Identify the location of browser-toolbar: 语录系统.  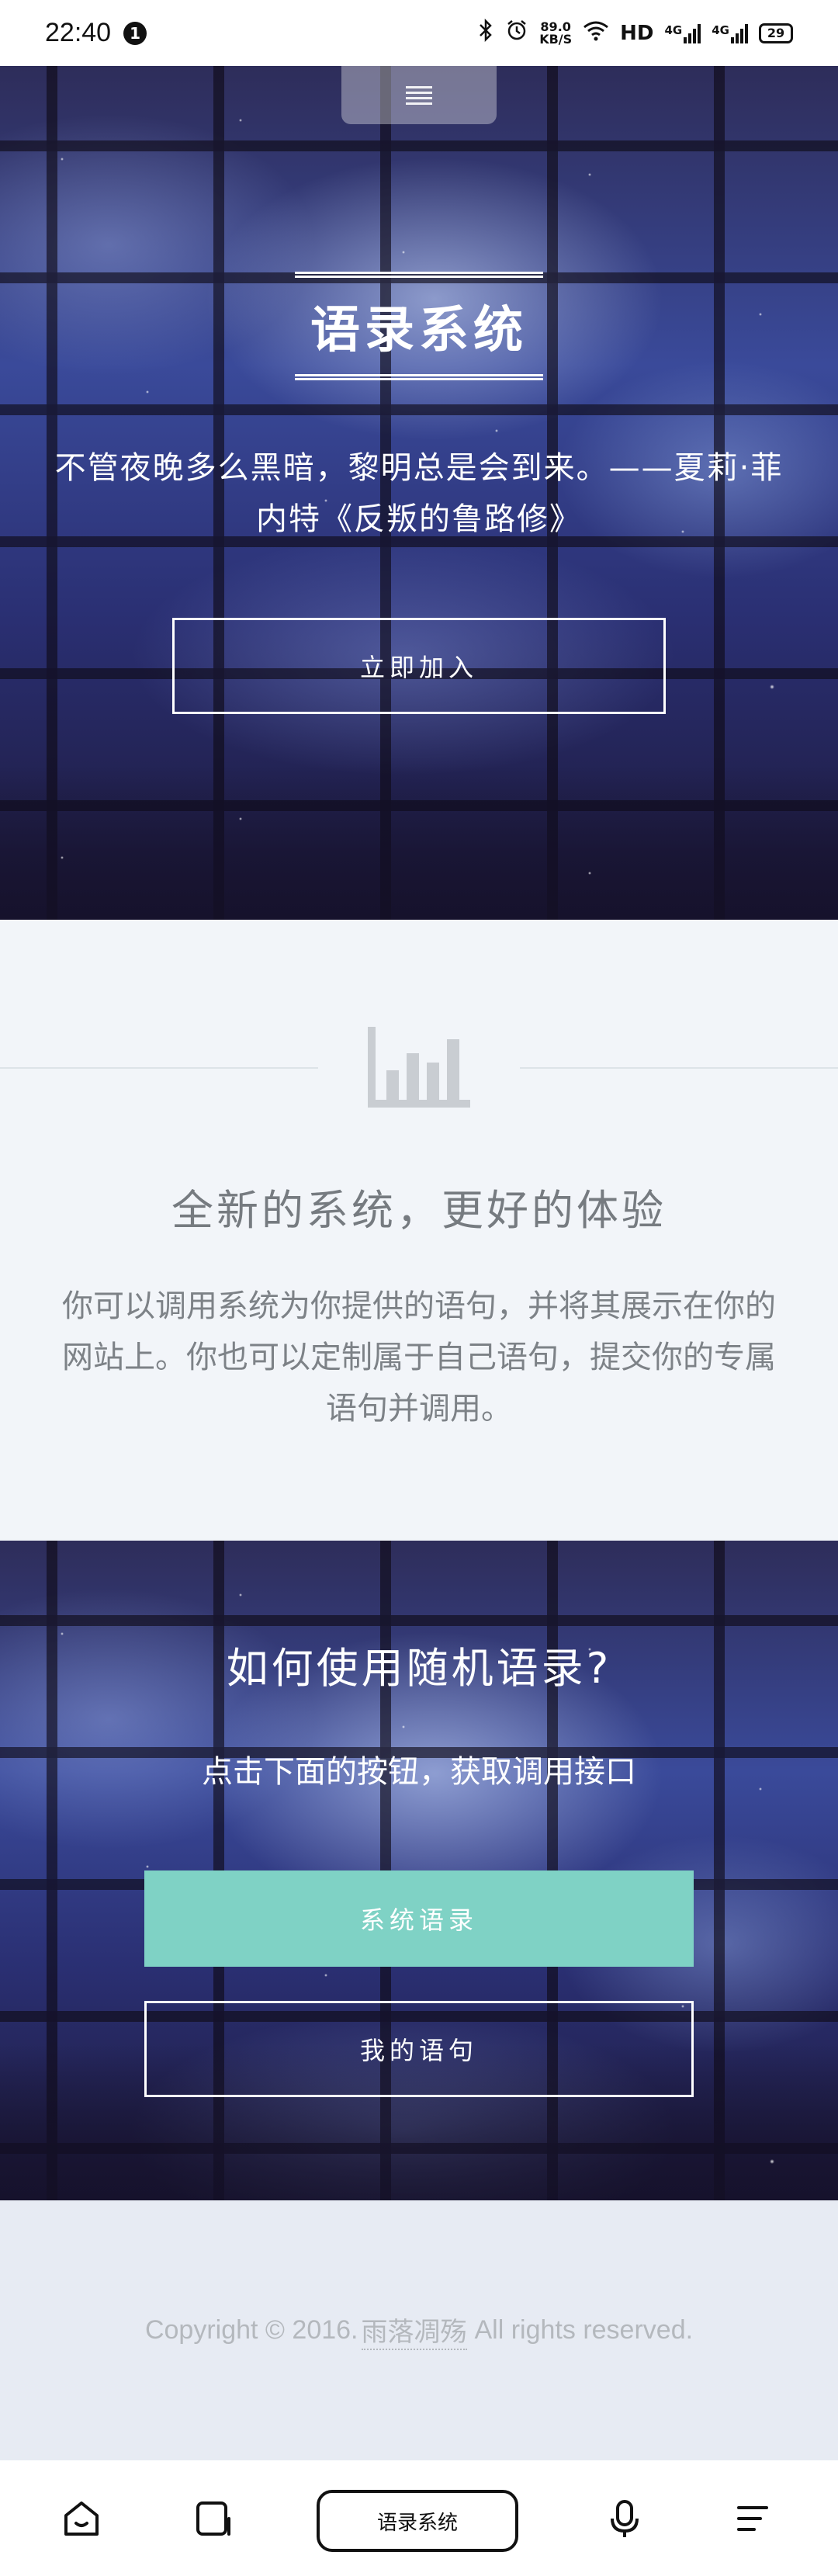
(419, 2518).